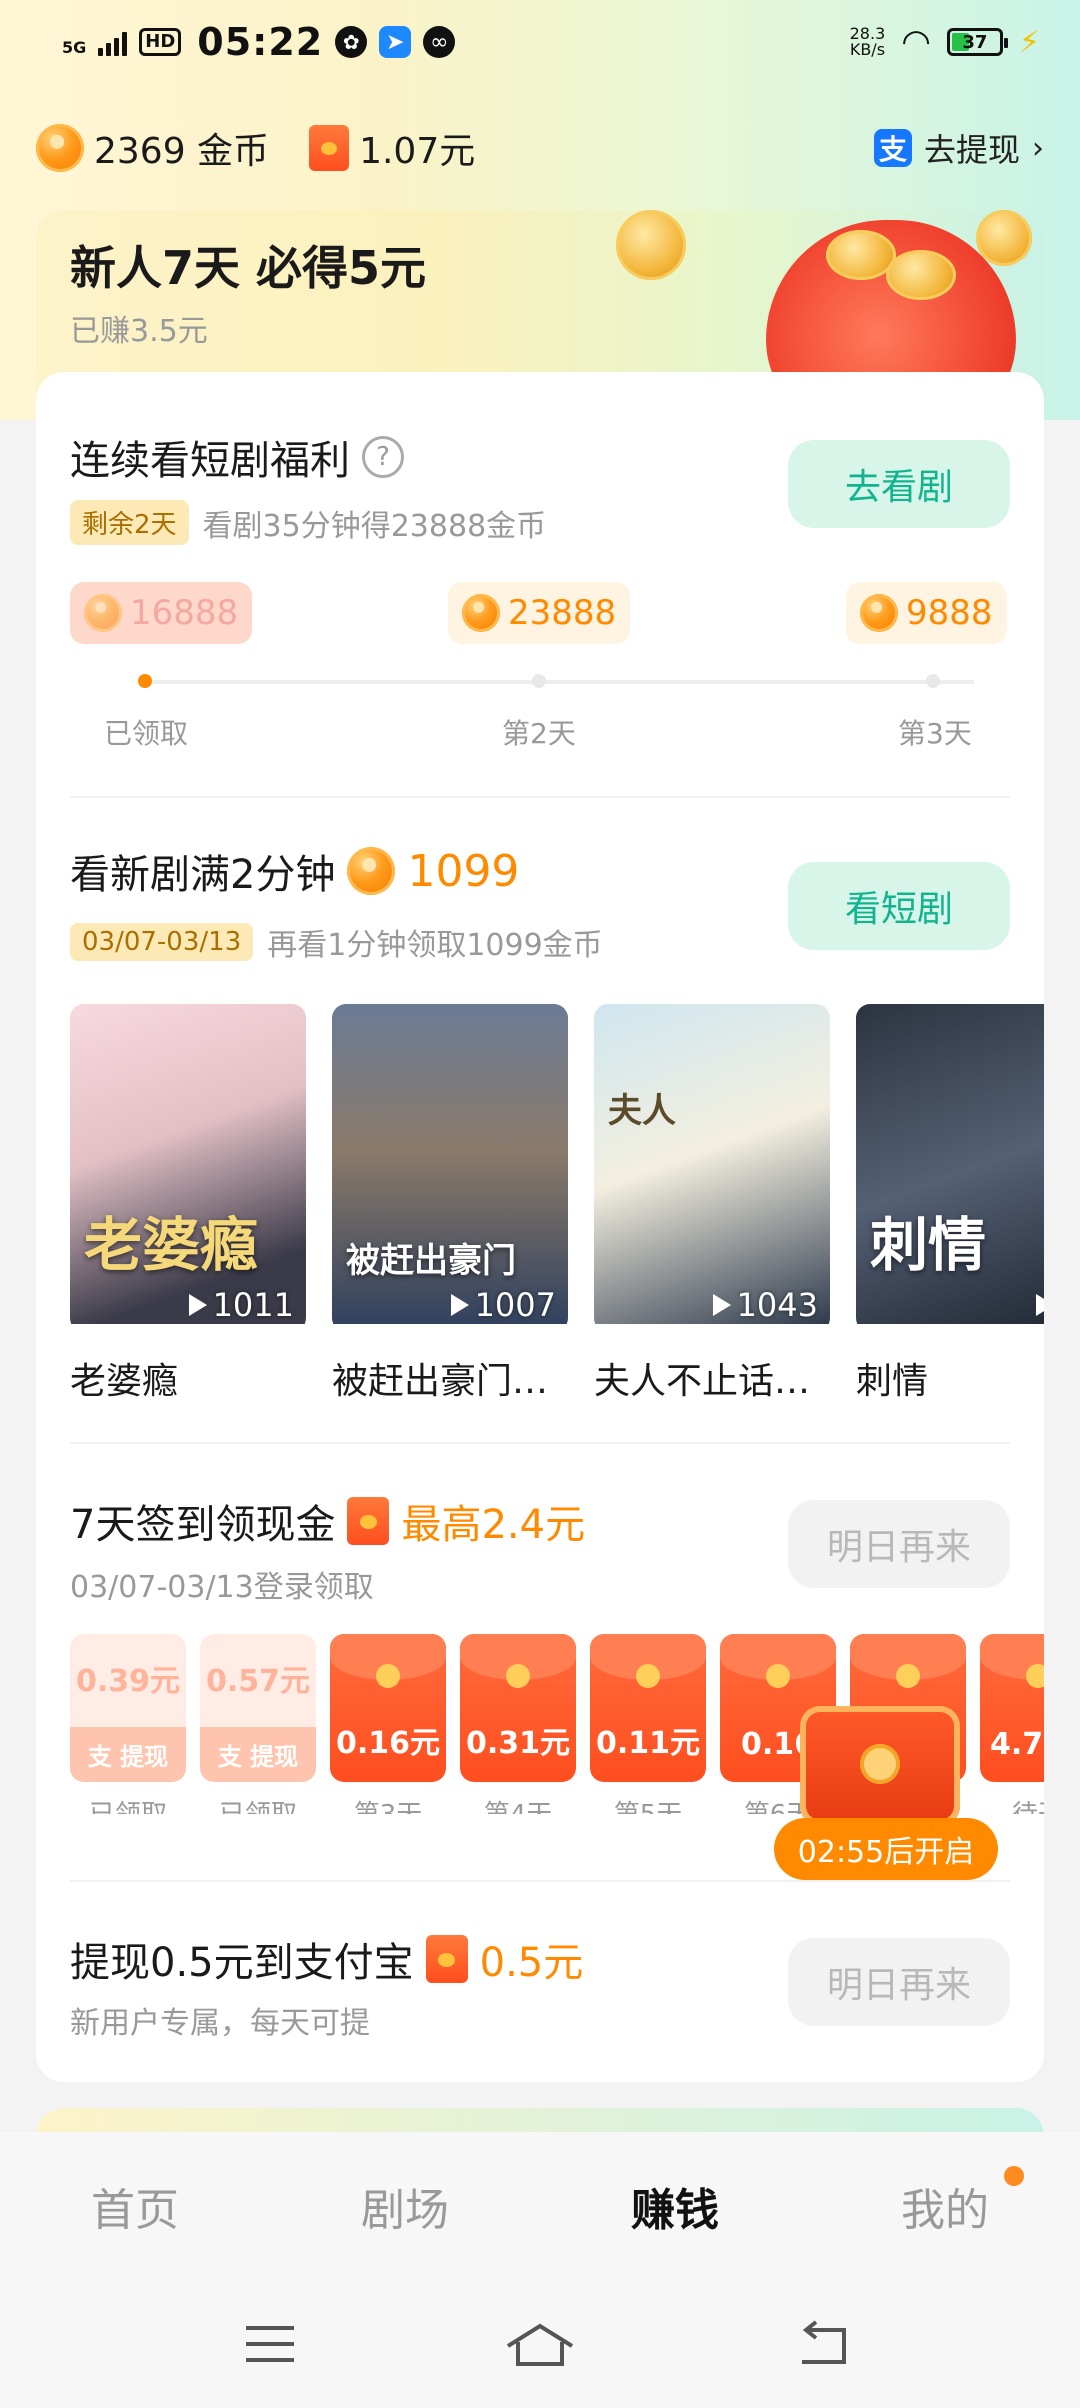 Image resolution: width=1080 pixels, height=2408 pixels. What do you see at coordinates (270, 2344) in the screenshot?
I see `menu-icon` at bounding box center [270, 2344].